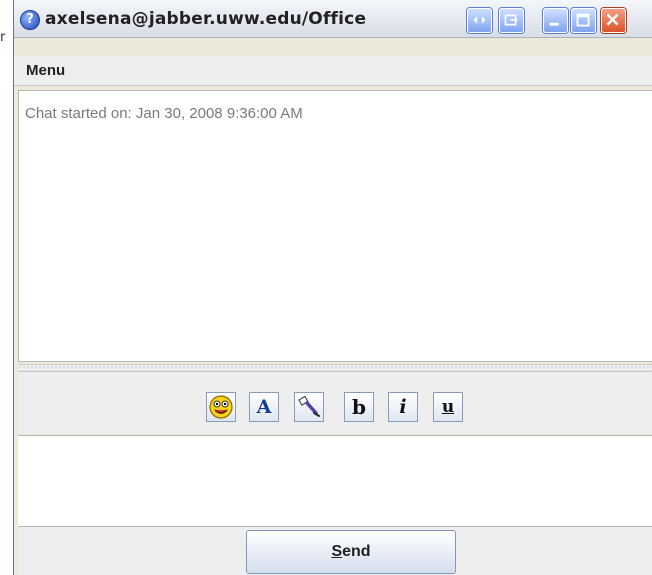 The image size is (652, 575). I want to click on split-pane-divider, so click(335, 368).